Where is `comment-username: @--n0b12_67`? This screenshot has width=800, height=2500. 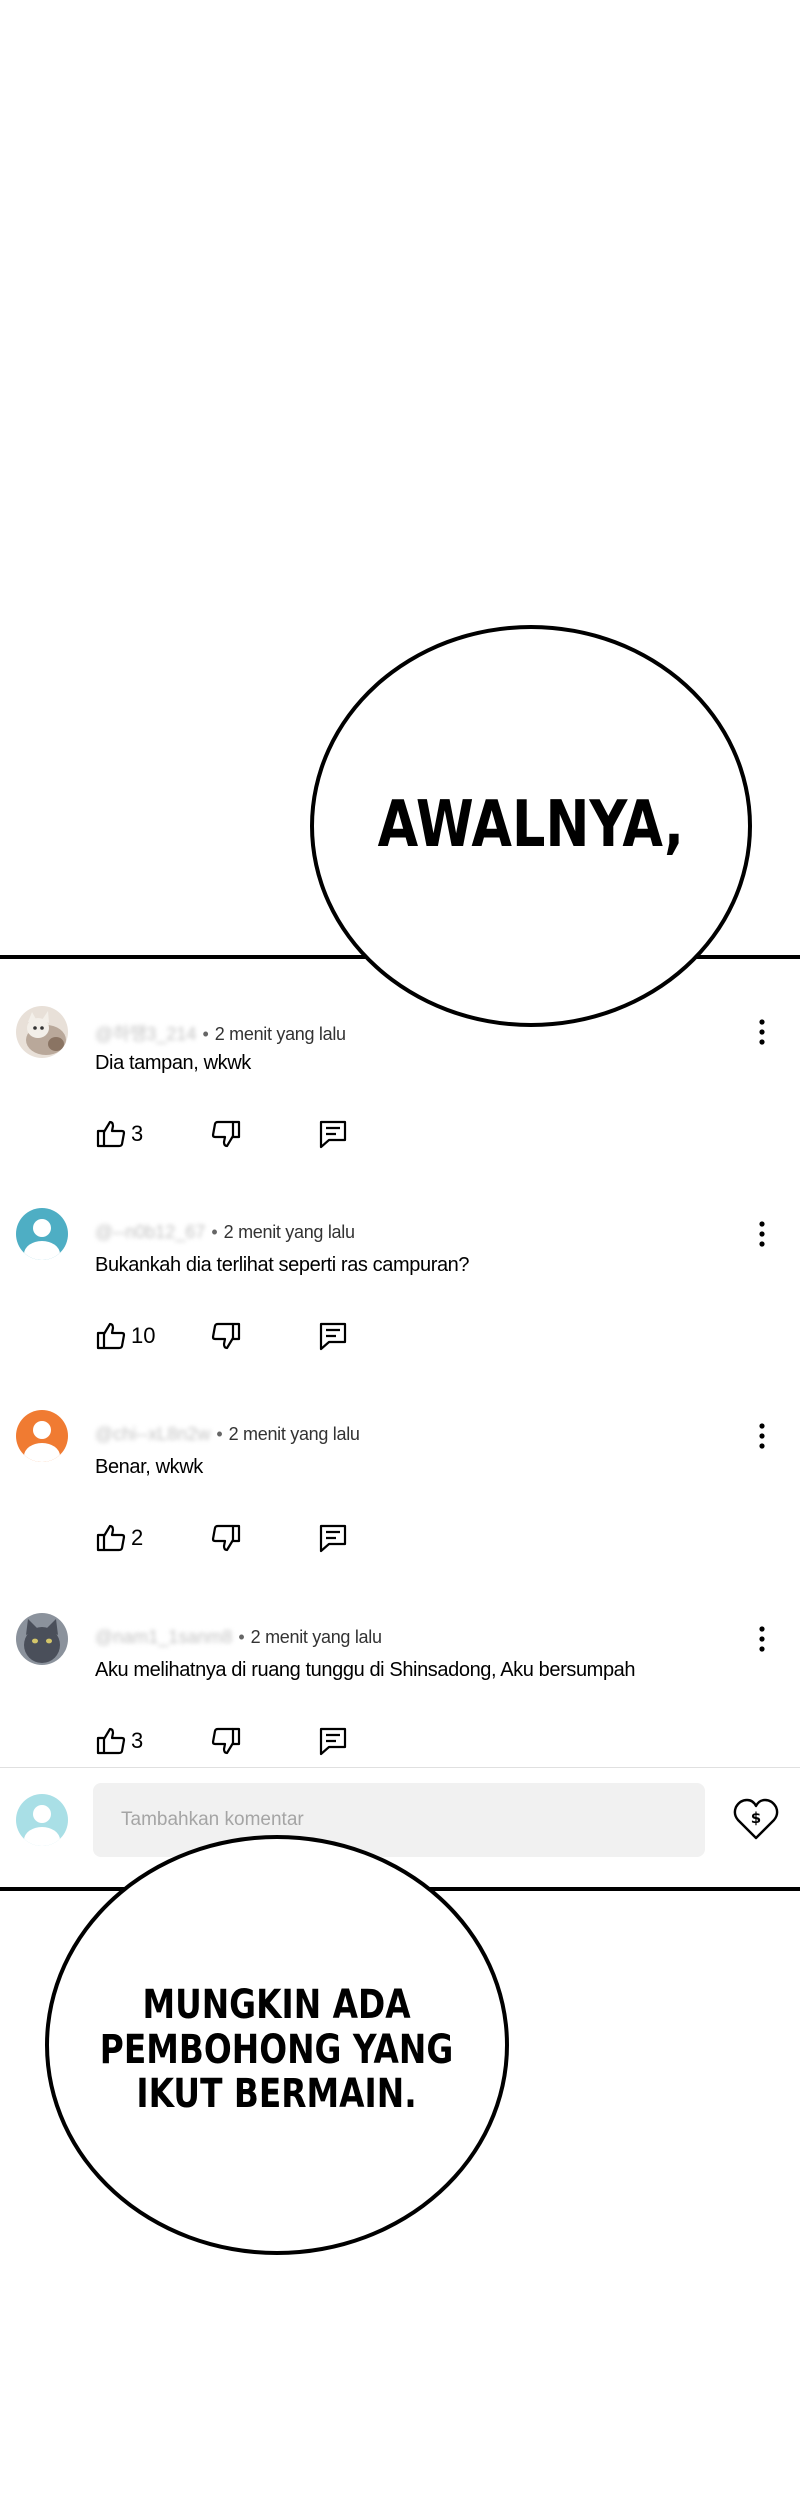 comment-username: @--n0b12_67 is located at coordinates (150, 1232).